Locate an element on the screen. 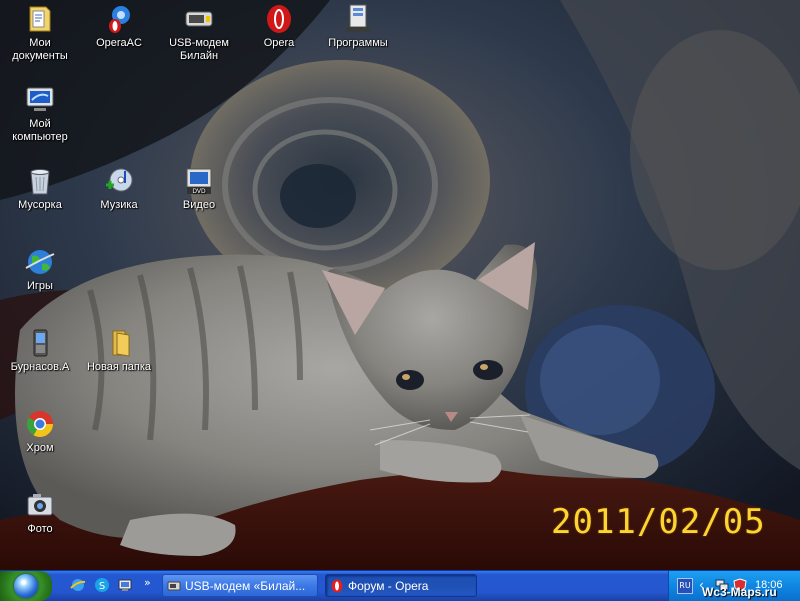 This screenshot has height=601, width=800. desktop-icon-programs: Программы is located at coordinates (358, 26).